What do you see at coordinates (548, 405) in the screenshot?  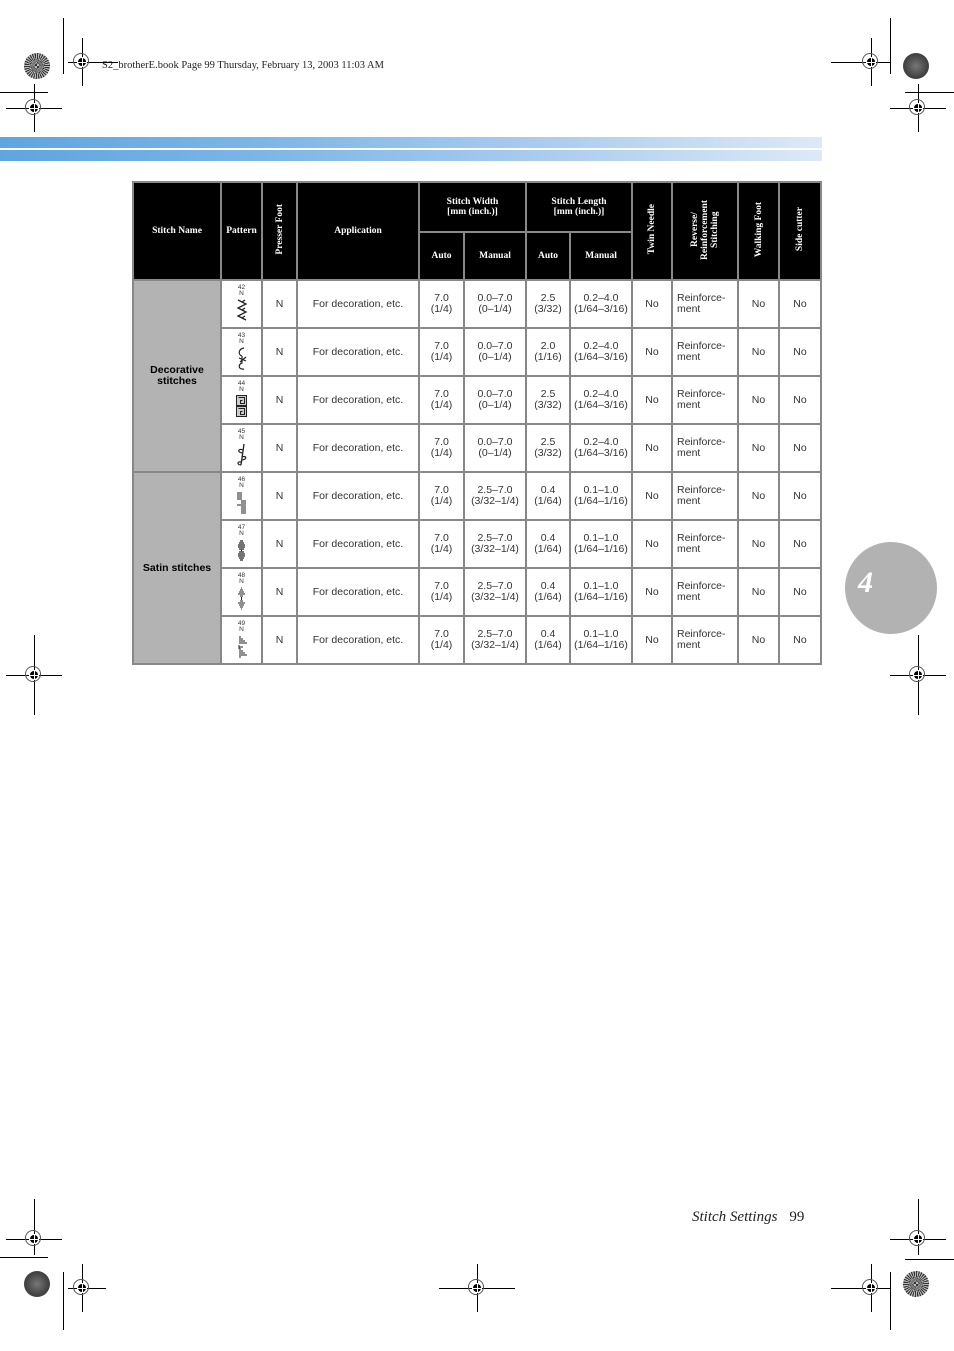 I see `length-auto-cell-inch: (3/32)` at bounding box center [548, 405].